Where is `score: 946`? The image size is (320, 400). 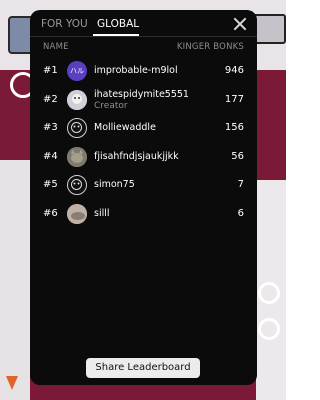 score: 946 is located at coordinates (234, 70).